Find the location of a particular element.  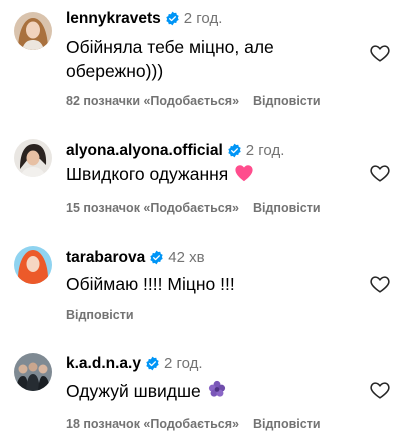

comment-meta: 18 позначок «Подобається» Відповісти is located at coordinates (193, 424).